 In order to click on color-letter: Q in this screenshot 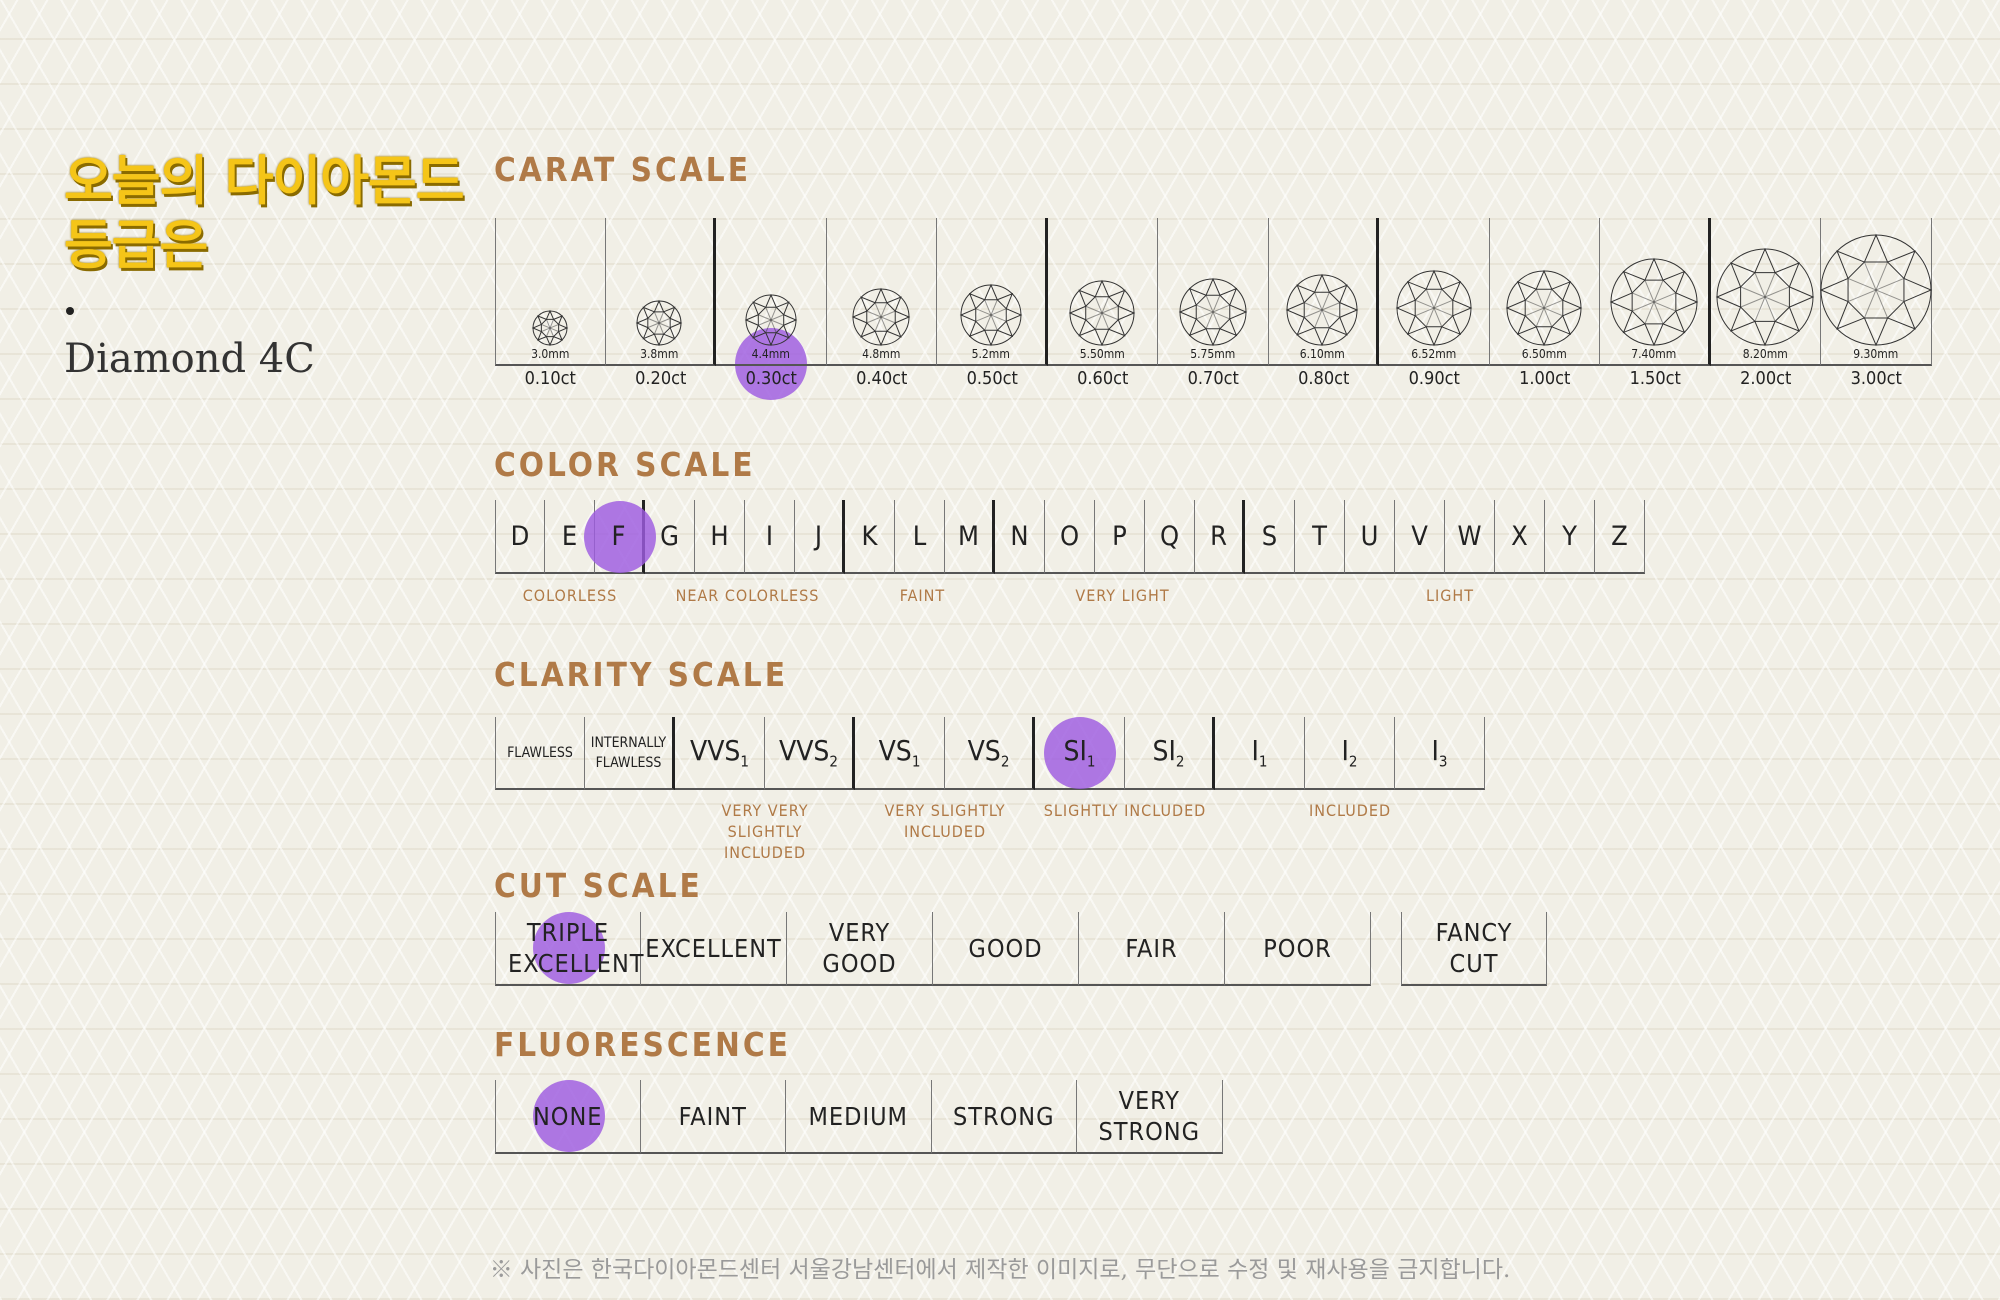, I will do `click(1169, 536)`.